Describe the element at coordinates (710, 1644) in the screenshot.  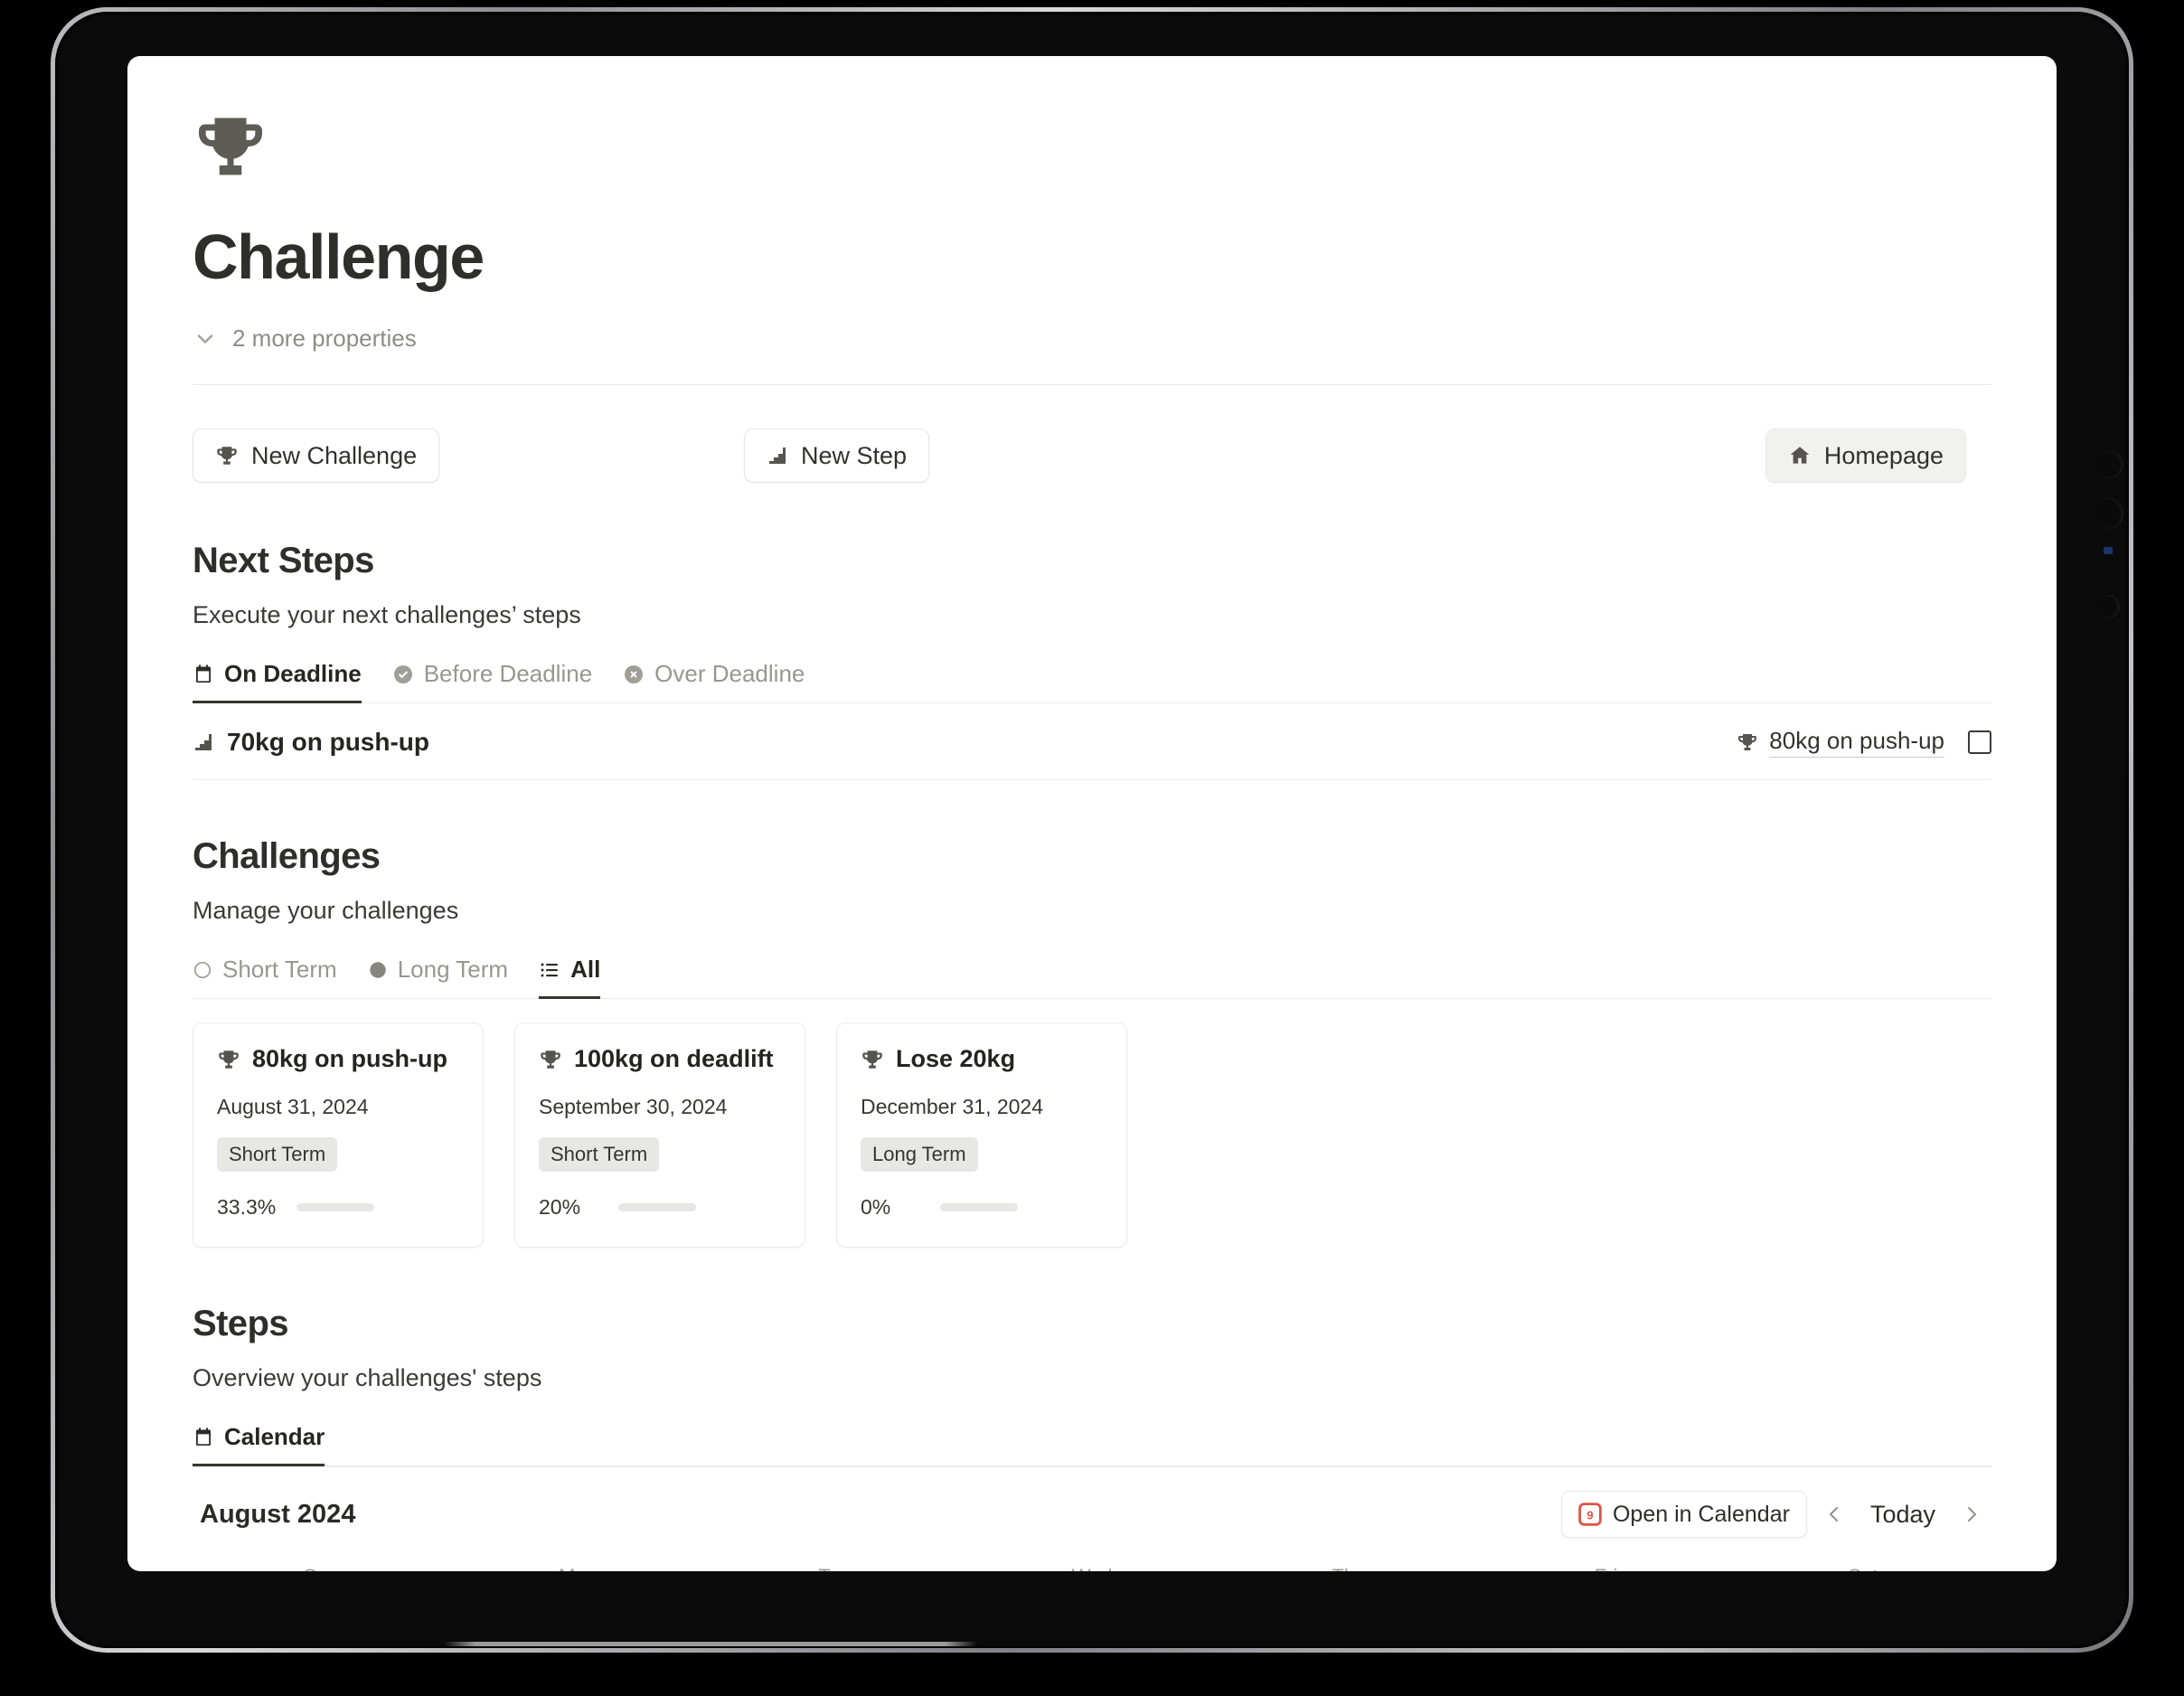
I see `device-bottom-edge` at that location.